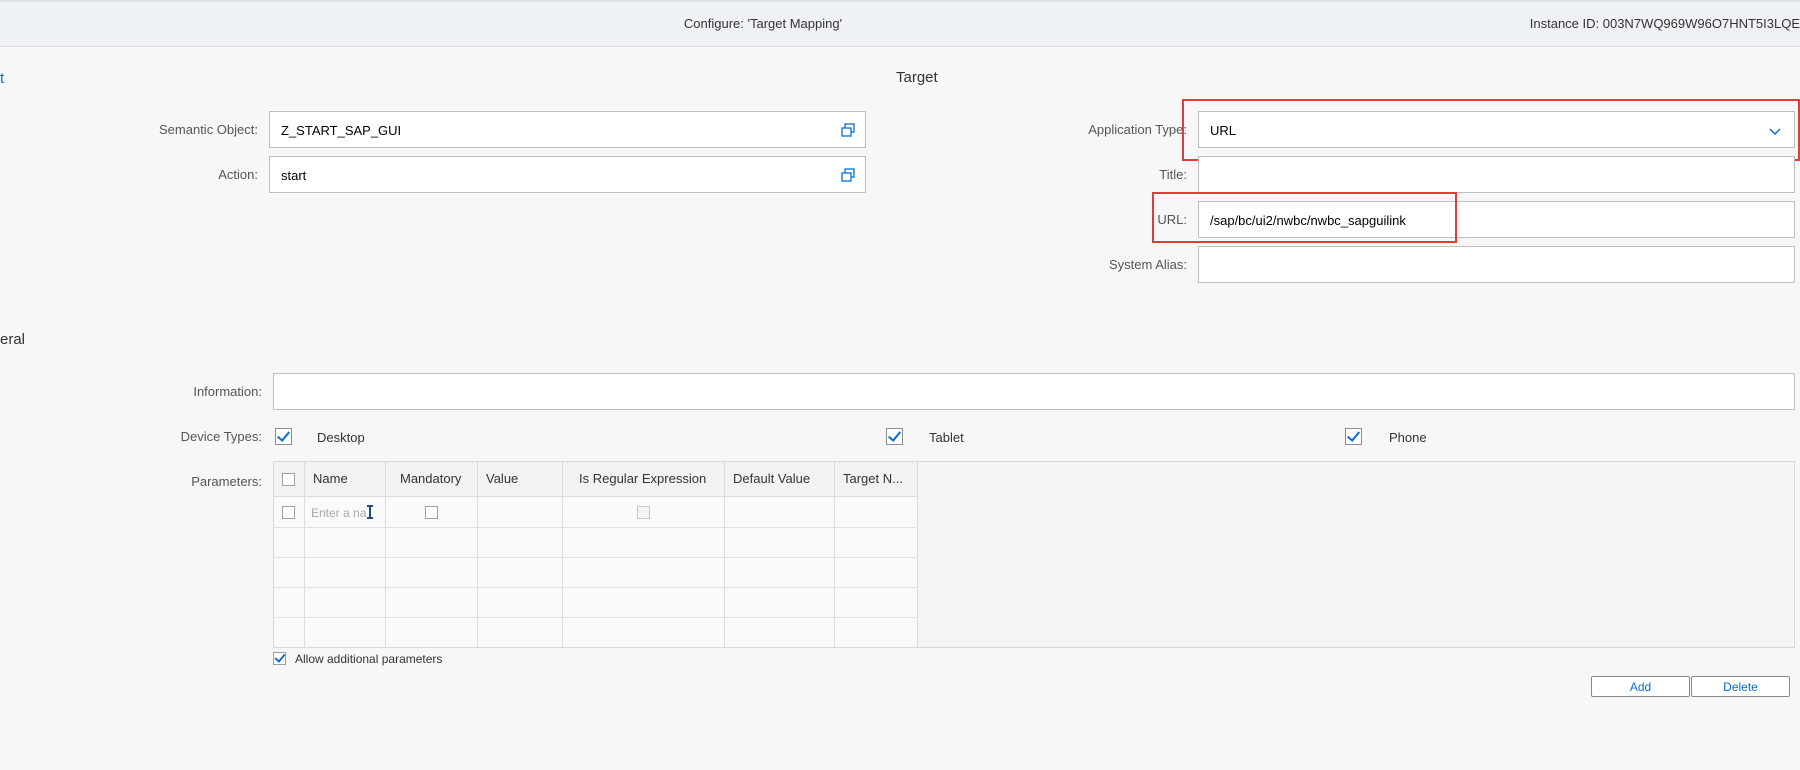  What do you see at coordinates (1496, 129) in the screenshot?
I see `application-type-select: URL` at bounding box center [1496, 129].